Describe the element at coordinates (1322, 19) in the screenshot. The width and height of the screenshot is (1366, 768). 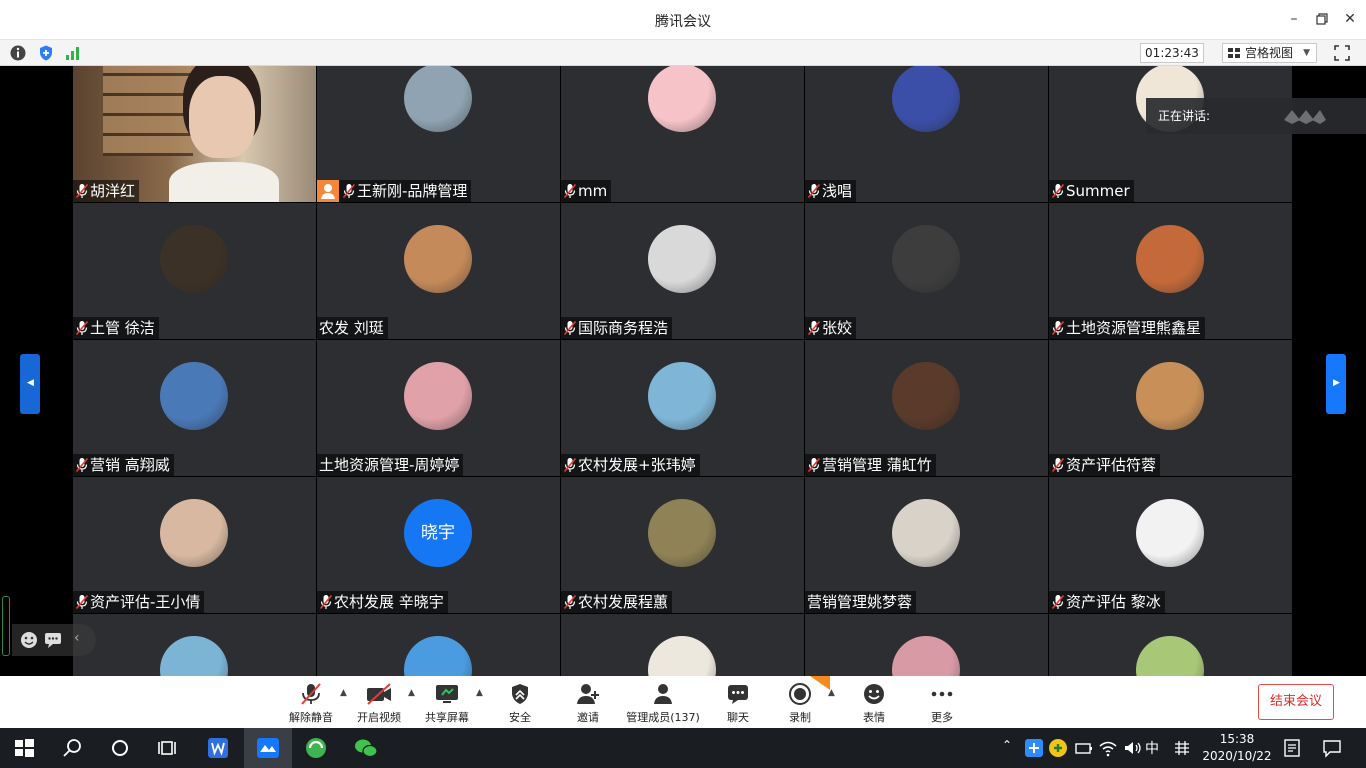
I see `restore-button` at that location.